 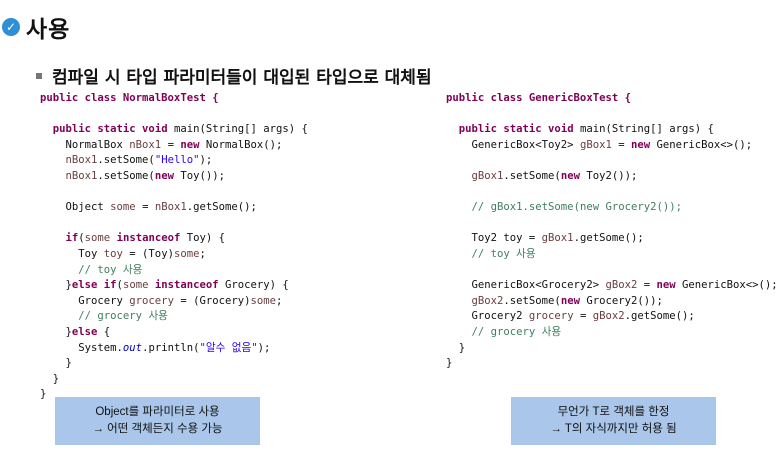 What do you see at coordinates (132, 347) in the screenshot?
I see `code-token: out` at bounding box center [132, 347].